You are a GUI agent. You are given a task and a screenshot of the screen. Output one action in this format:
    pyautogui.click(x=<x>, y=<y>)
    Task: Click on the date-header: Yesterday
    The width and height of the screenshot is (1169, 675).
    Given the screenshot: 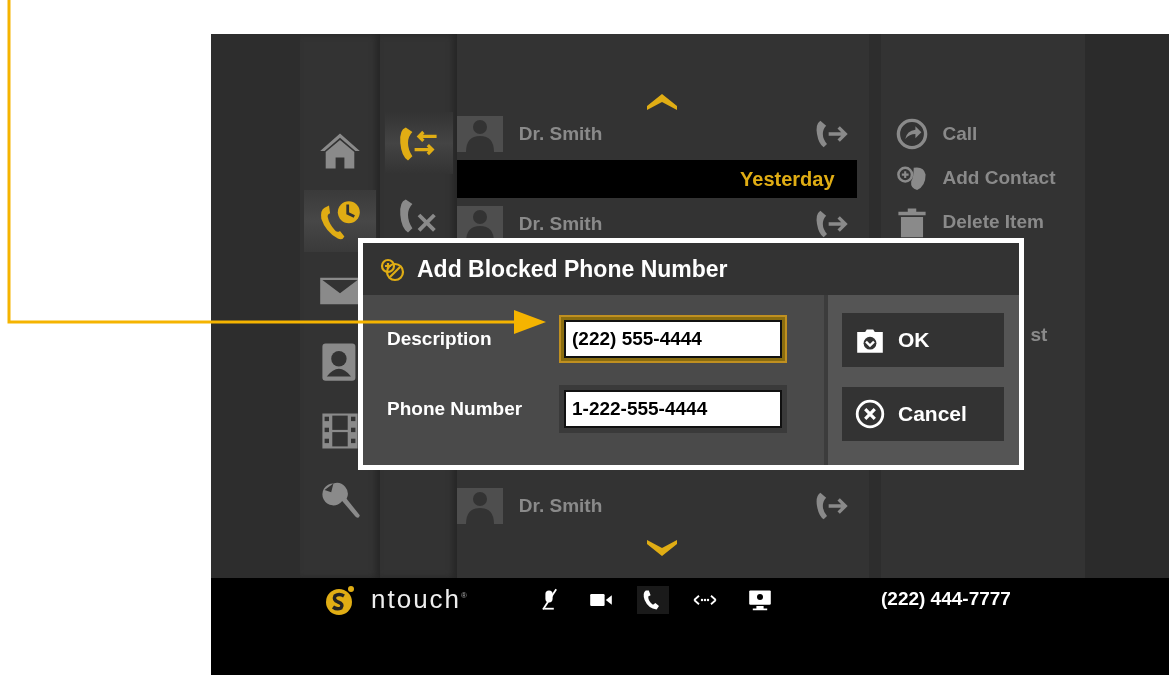 What is the action you would take?
    pyautogui.click(x=656, y=179)
    